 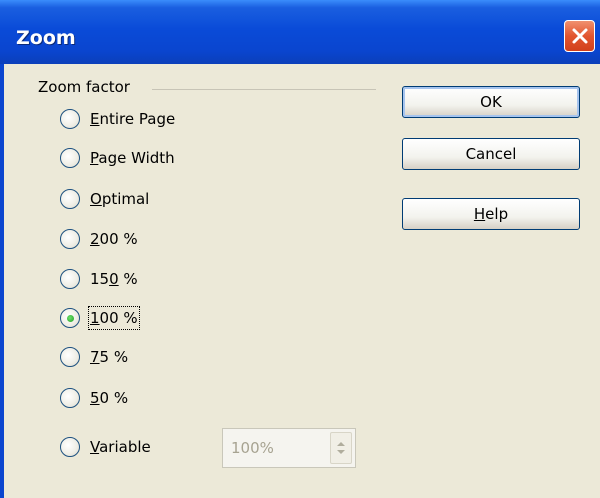 What do you see at coordinates (132, 158) in the screenshot?
I see `radio-label: Page Width` at bounding box center [132, 158].